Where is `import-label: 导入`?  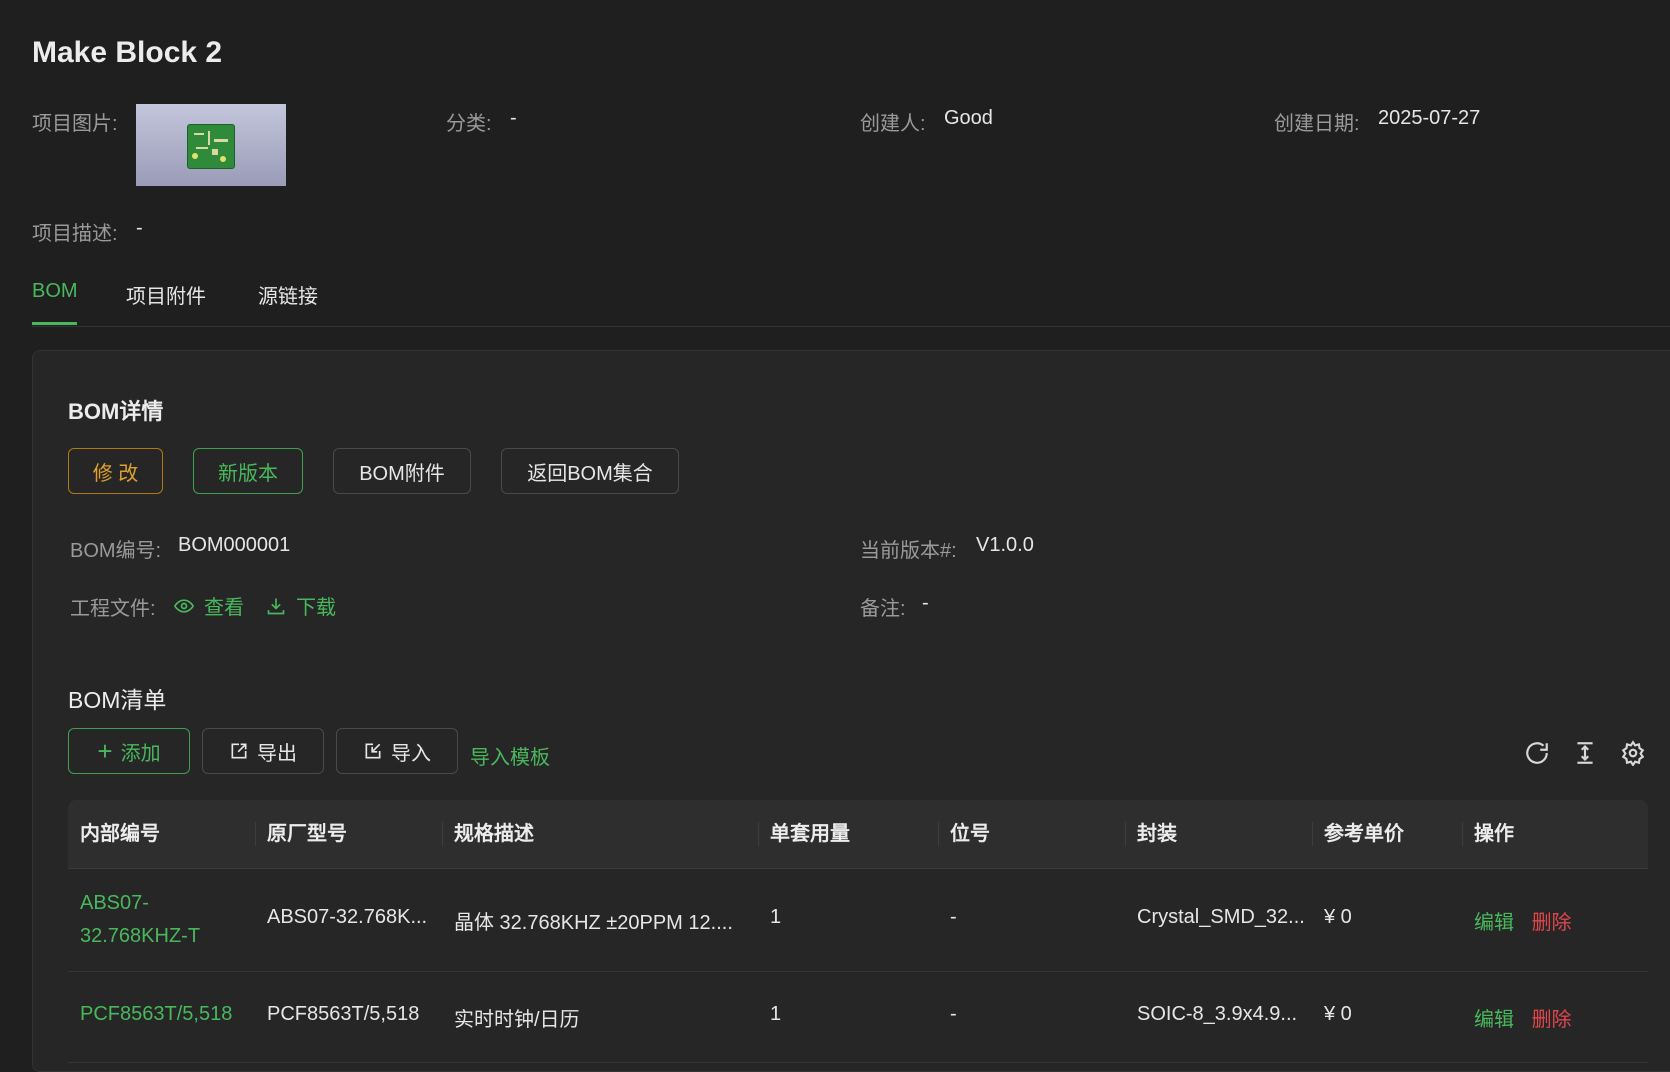
import-label: 导入 is located at coordinates (411, 753).